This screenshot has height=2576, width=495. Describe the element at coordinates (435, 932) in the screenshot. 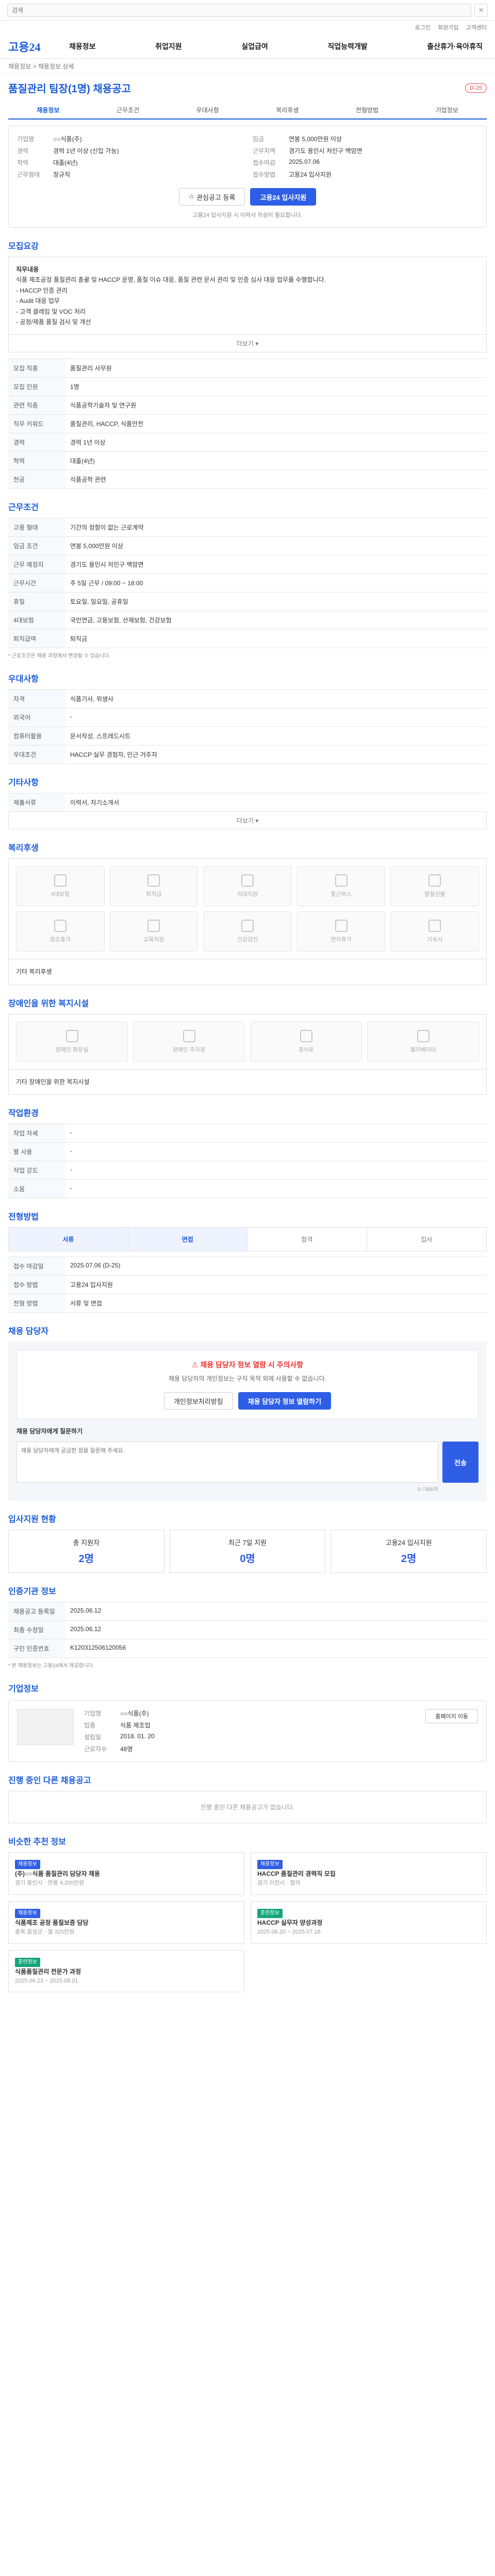

I see `benefit-item: 기숙사` at that location.